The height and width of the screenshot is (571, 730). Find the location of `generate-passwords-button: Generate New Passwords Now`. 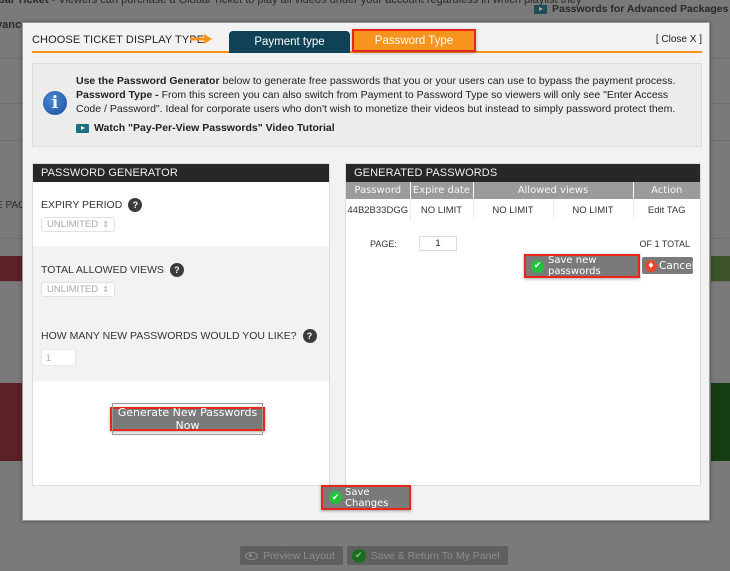

generate-passwords-button: Generate New Passwords Now is located at coordinates (187, 419).